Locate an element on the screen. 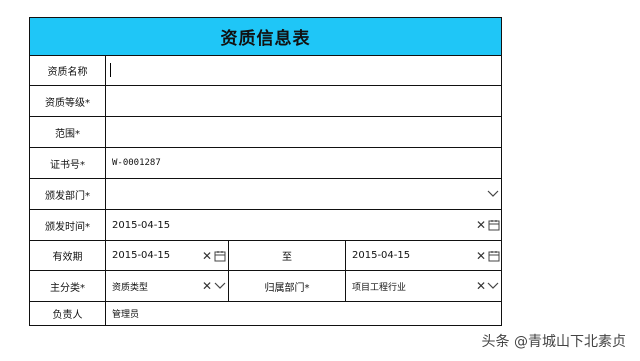 The image size is (640, 361). main-category-value: 资质类型 is located at coordinates (130, 287).